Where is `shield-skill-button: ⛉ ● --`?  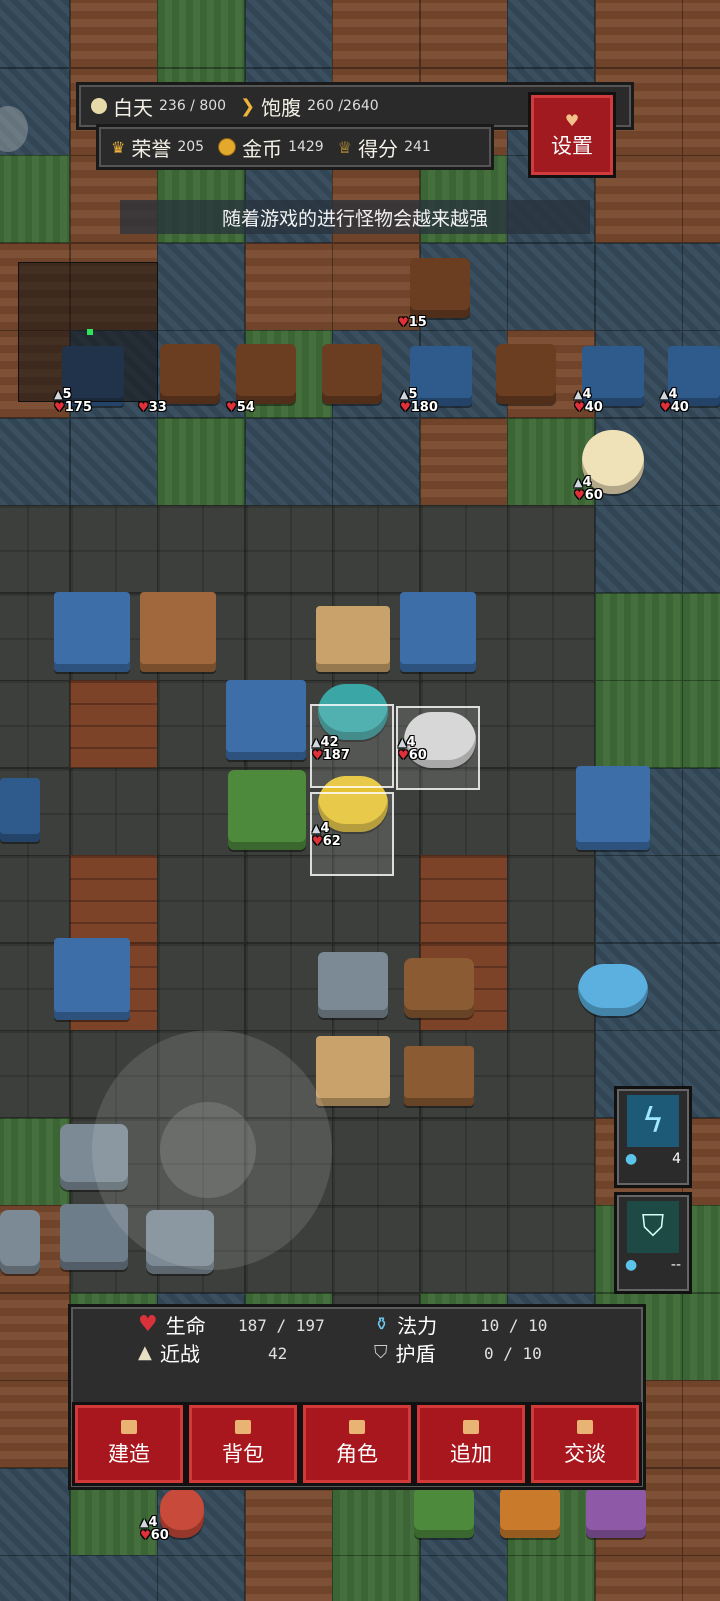 shield-skill-button: ⛉ ● -- is located at coordinates (653, 1243).